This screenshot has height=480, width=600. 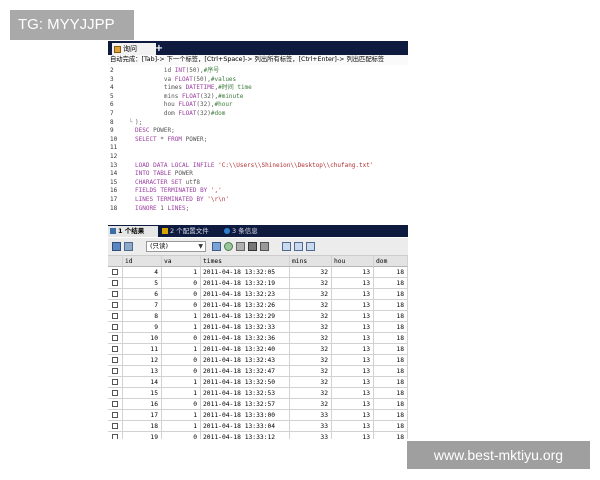 I want to click on code-line: 9 DESC POWER;, so click(x=258, y=131).